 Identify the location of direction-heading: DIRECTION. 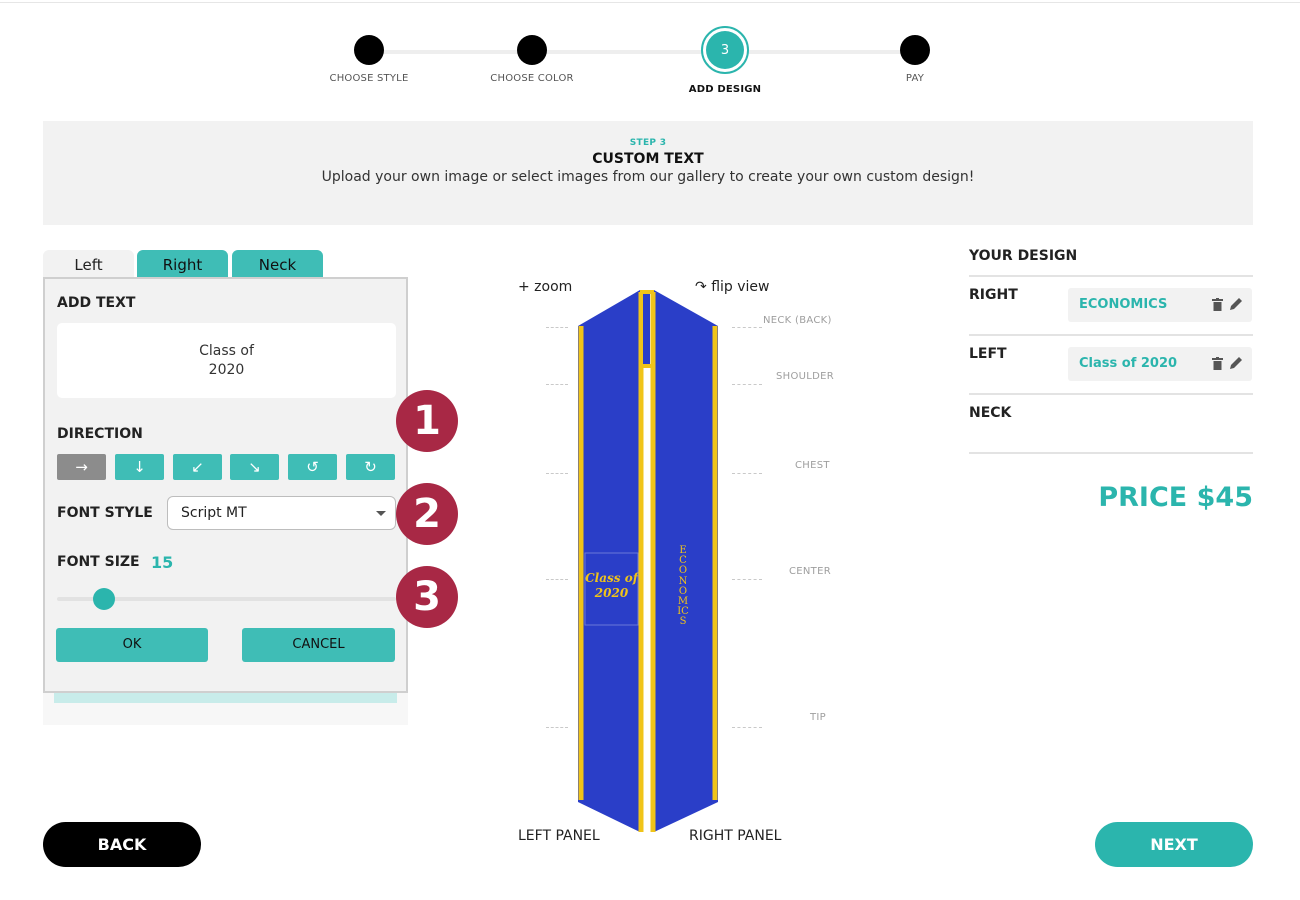
(100, 434).